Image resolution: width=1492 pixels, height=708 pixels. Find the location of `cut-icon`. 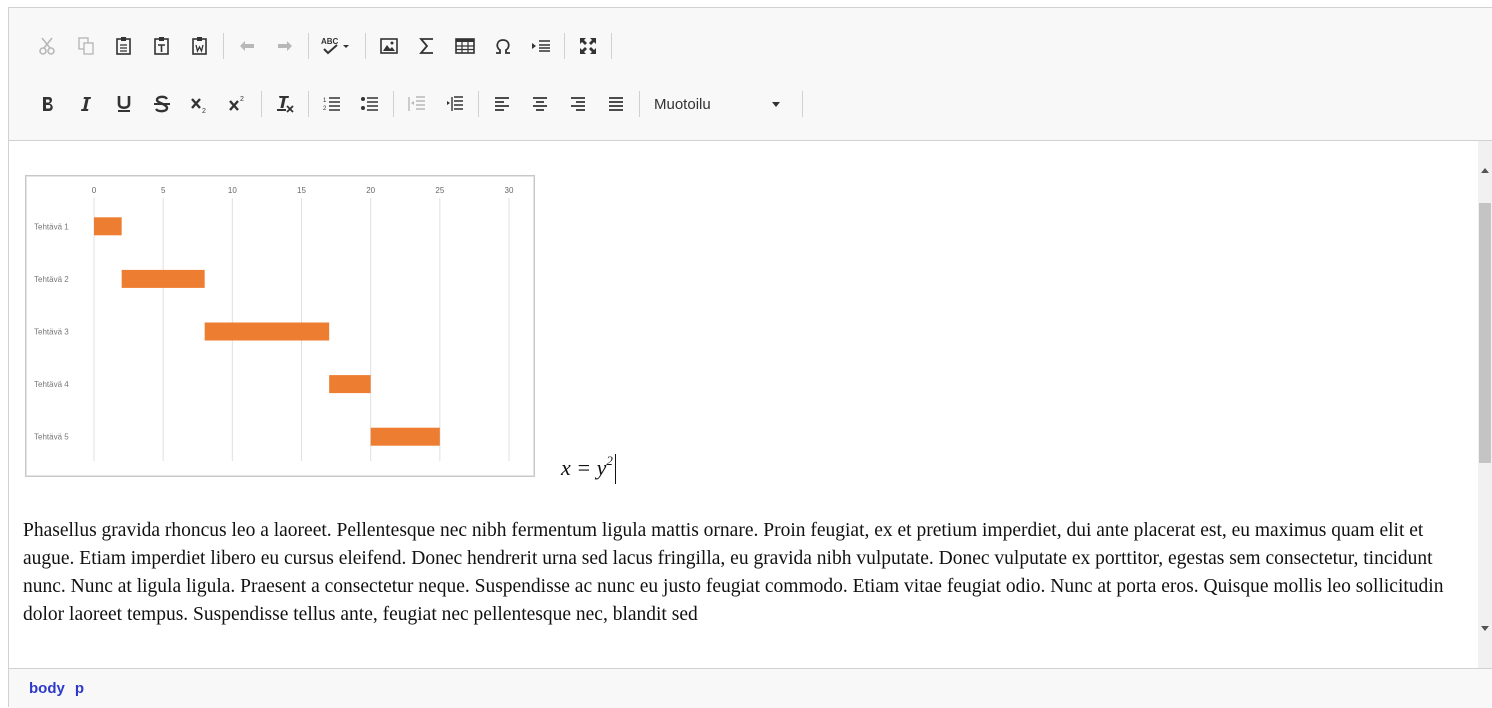

cut-icon is located at coordinates (48, 46).